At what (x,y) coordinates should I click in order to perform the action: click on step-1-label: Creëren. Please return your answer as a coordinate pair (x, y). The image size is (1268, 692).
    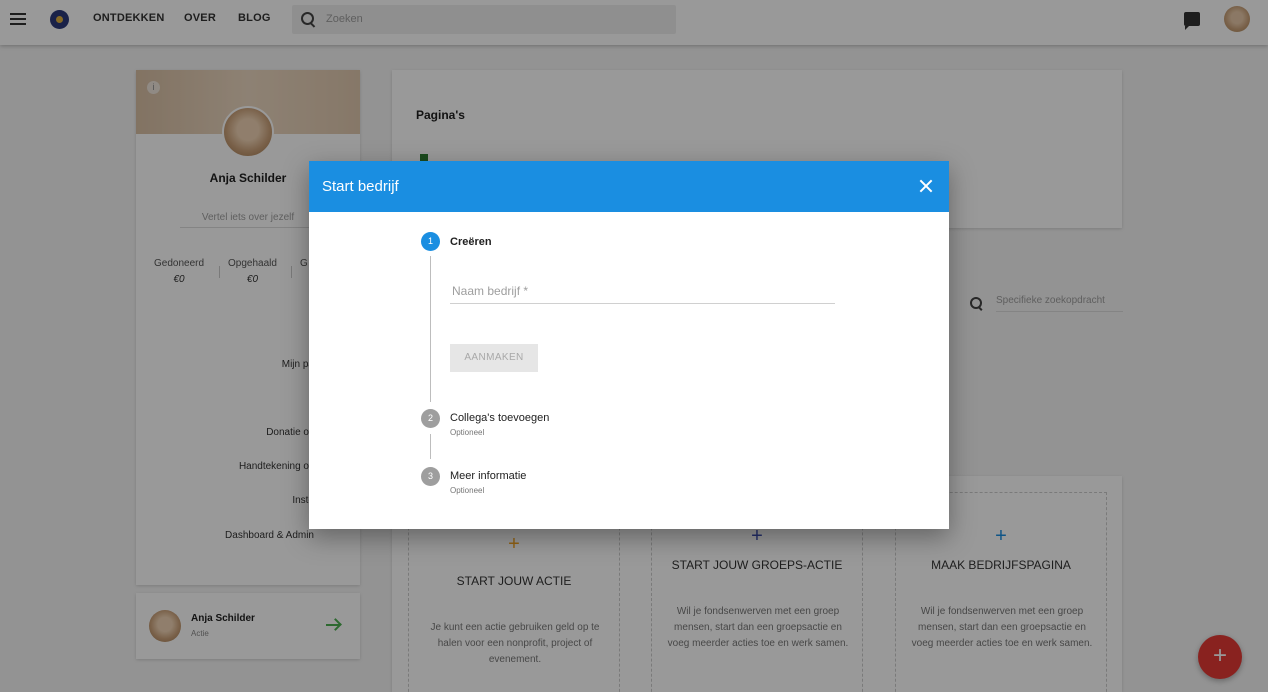
    Looking at the image, I should click on (471, 242).